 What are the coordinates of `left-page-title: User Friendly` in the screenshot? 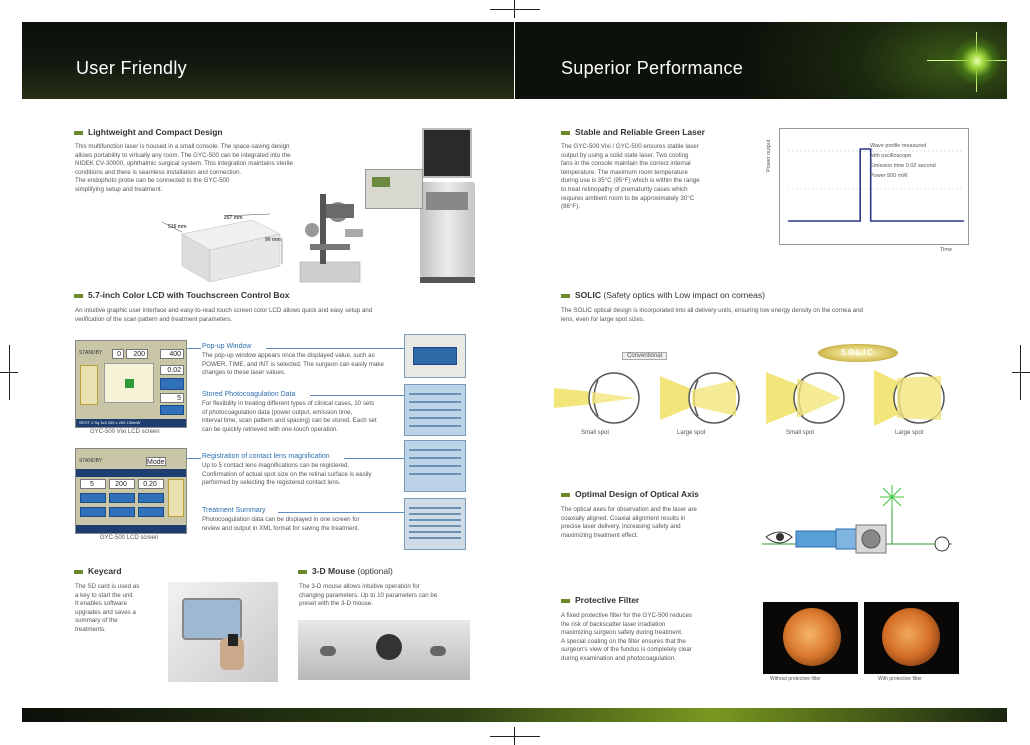 It's located at (131, 68).